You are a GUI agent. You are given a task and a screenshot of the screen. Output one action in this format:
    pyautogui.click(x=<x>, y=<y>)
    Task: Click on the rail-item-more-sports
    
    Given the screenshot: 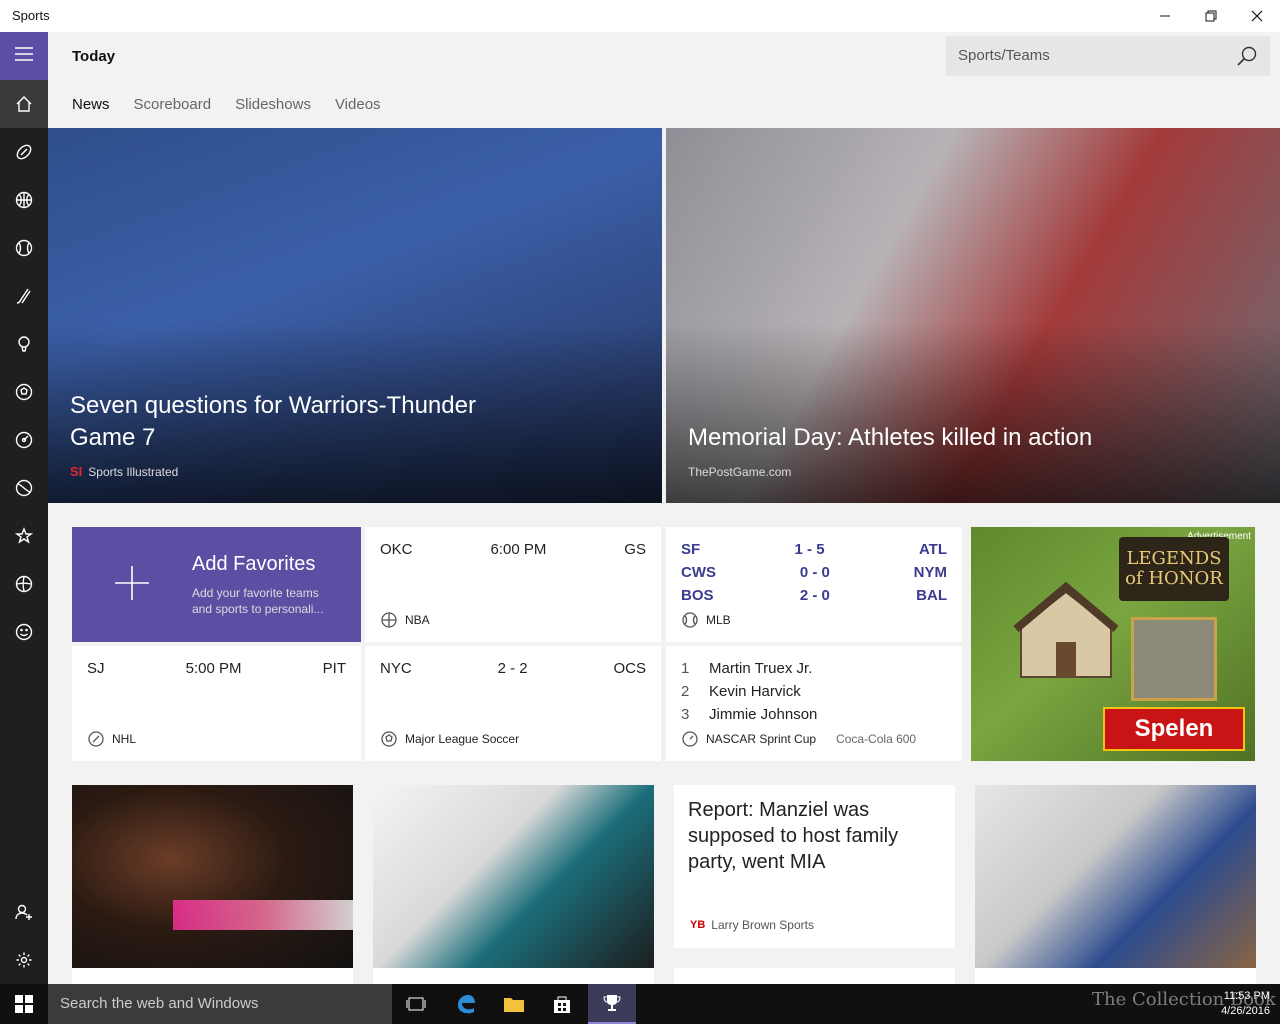 What is the action you would take?
    pyautogui.click(x=24, y=584)
    